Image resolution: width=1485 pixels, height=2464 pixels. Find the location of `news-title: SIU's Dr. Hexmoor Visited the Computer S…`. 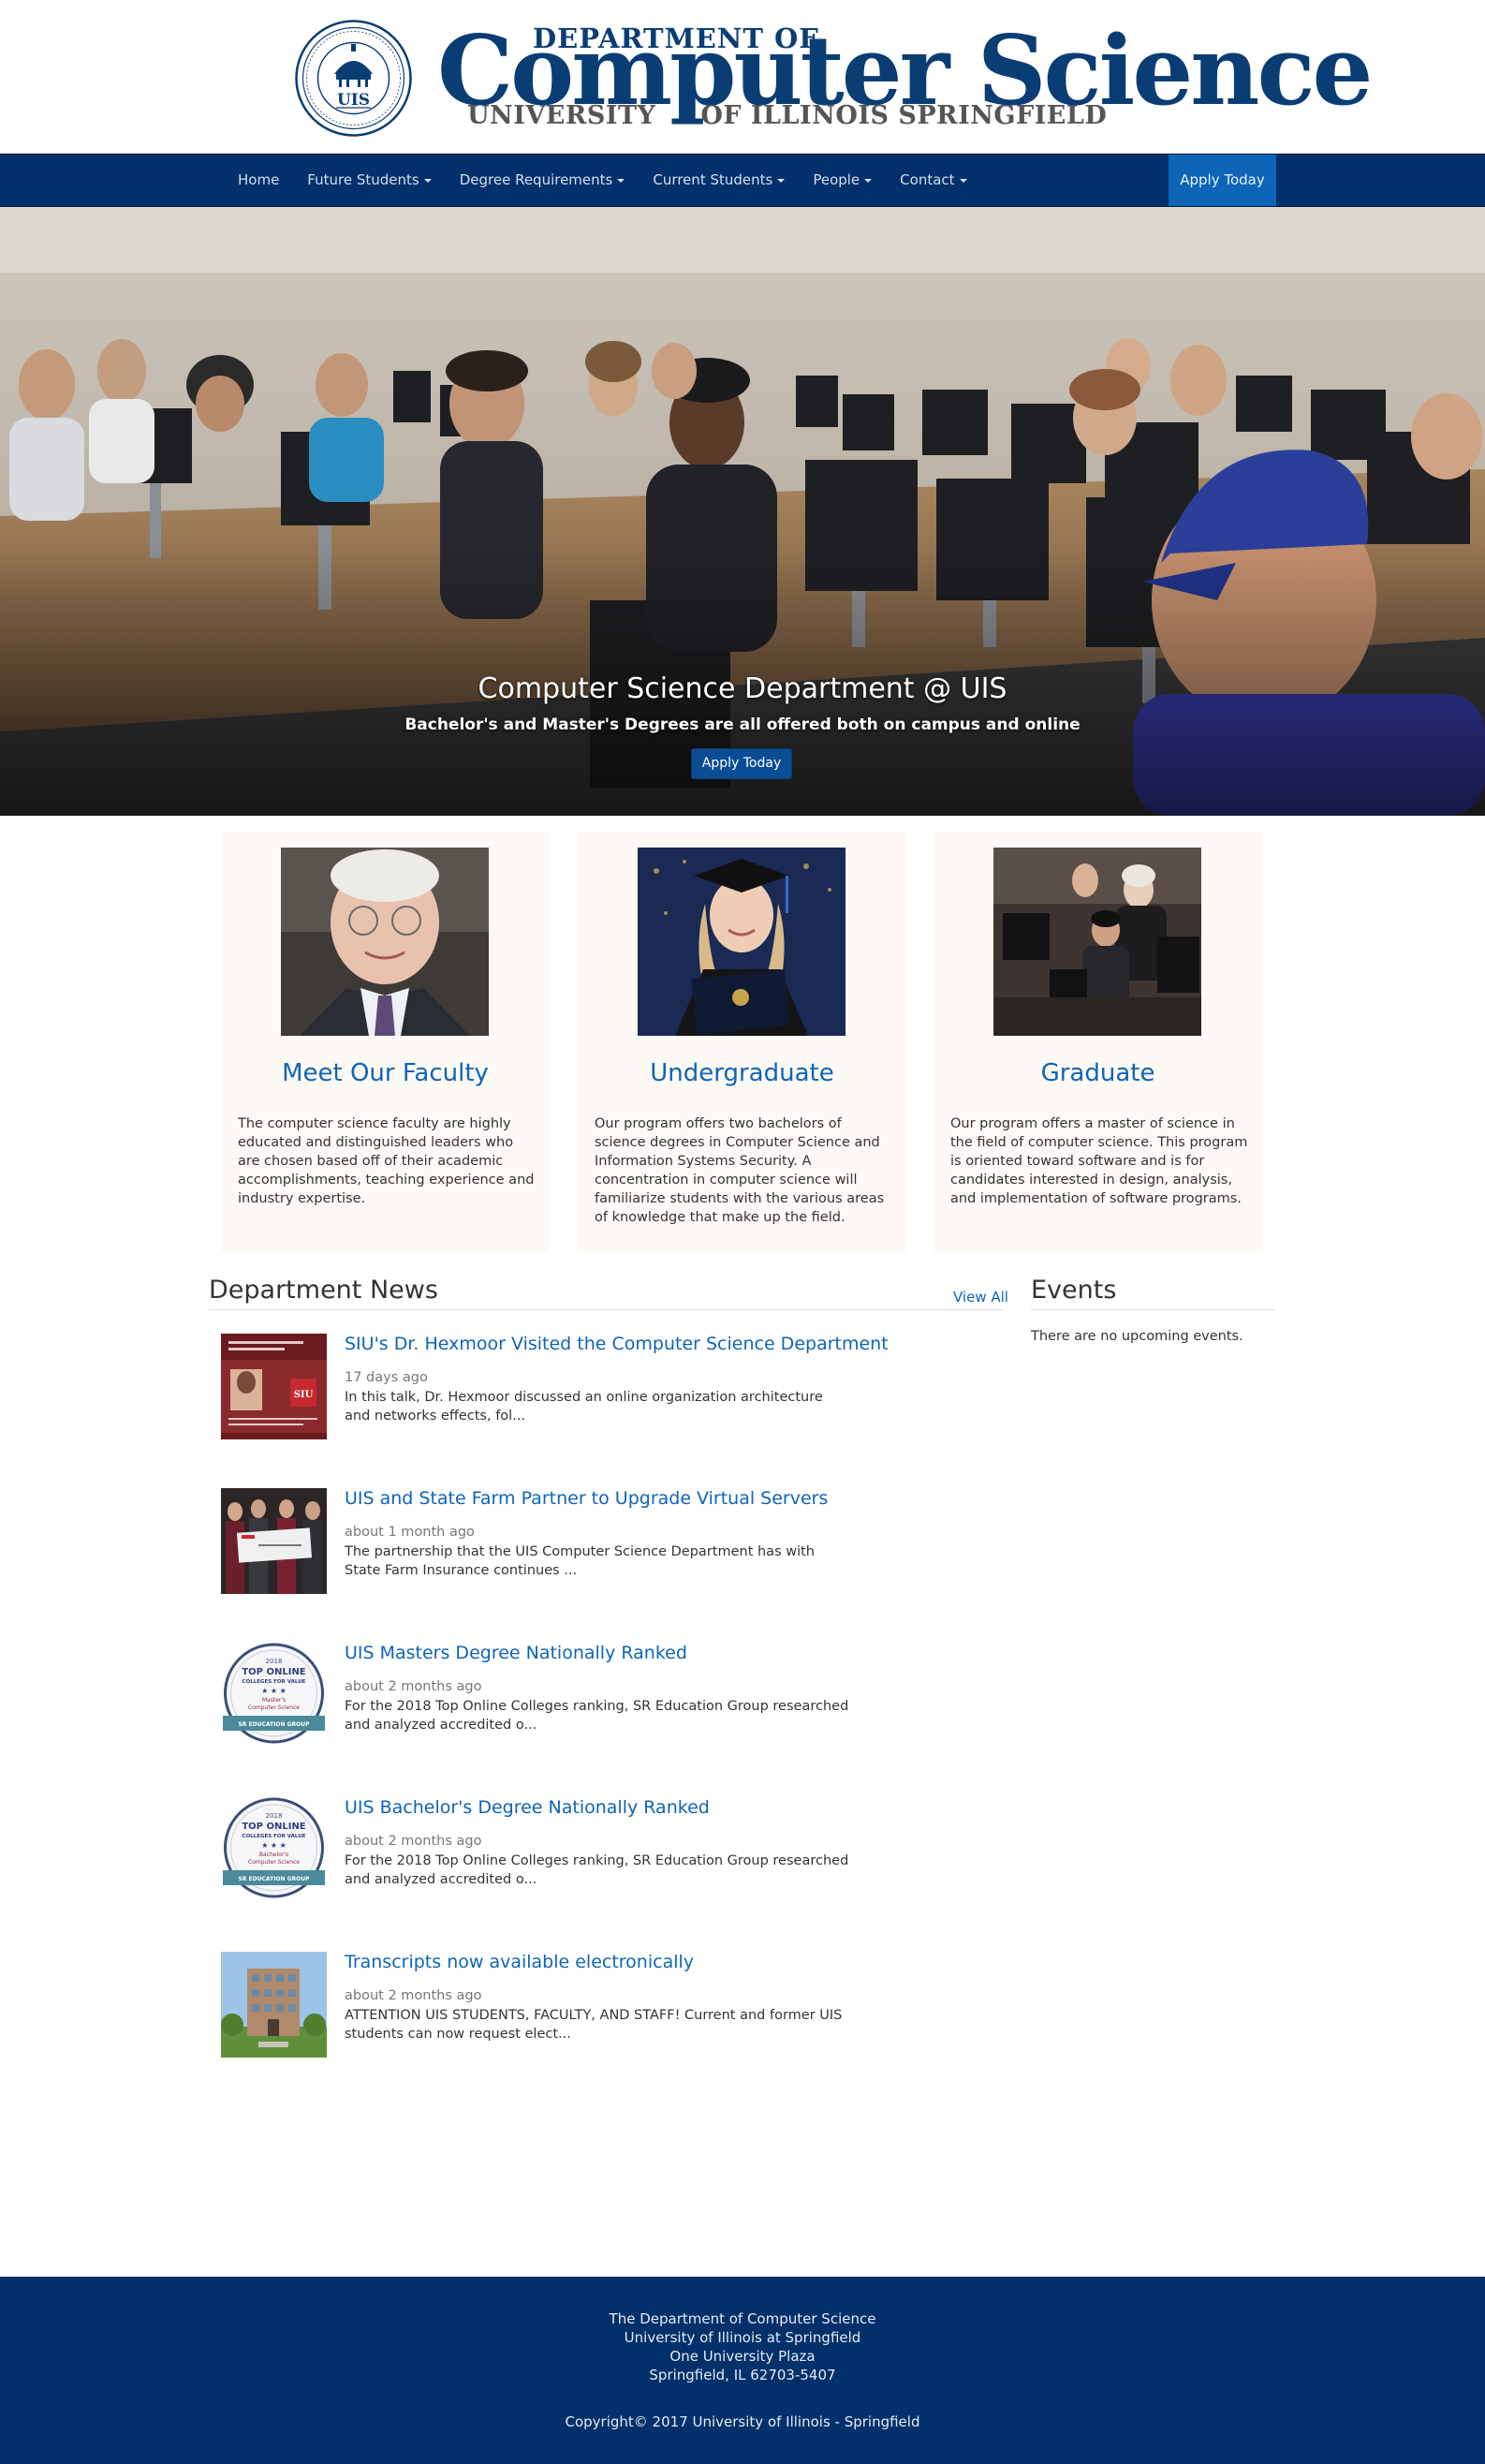

news-title: SIU's Dr. Hexmoor Visited the Computer S… is located at coordinates (617, 1344).